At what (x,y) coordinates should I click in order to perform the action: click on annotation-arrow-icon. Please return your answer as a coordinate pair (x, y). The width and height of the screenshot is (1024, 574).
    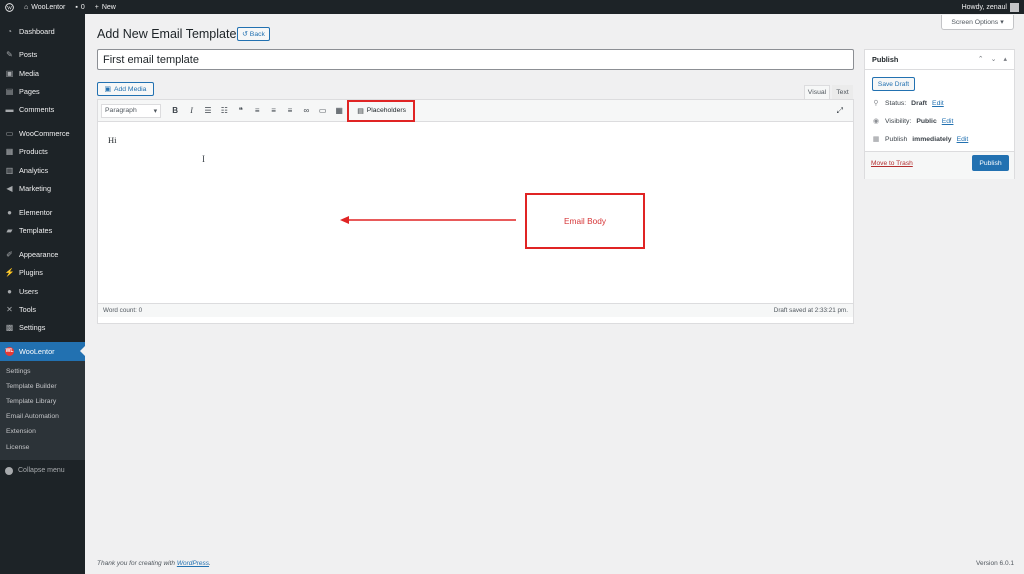
    Looking at the image, I should click on (428, 220).